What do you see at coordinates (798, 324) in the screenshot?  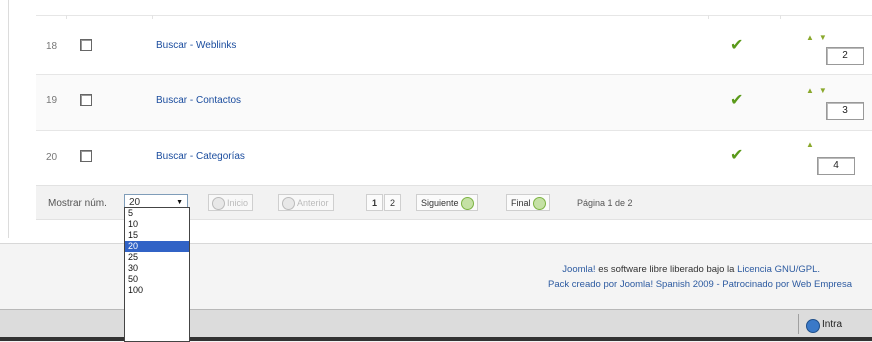 I see `status-separator` at bounding box center [798, 324].